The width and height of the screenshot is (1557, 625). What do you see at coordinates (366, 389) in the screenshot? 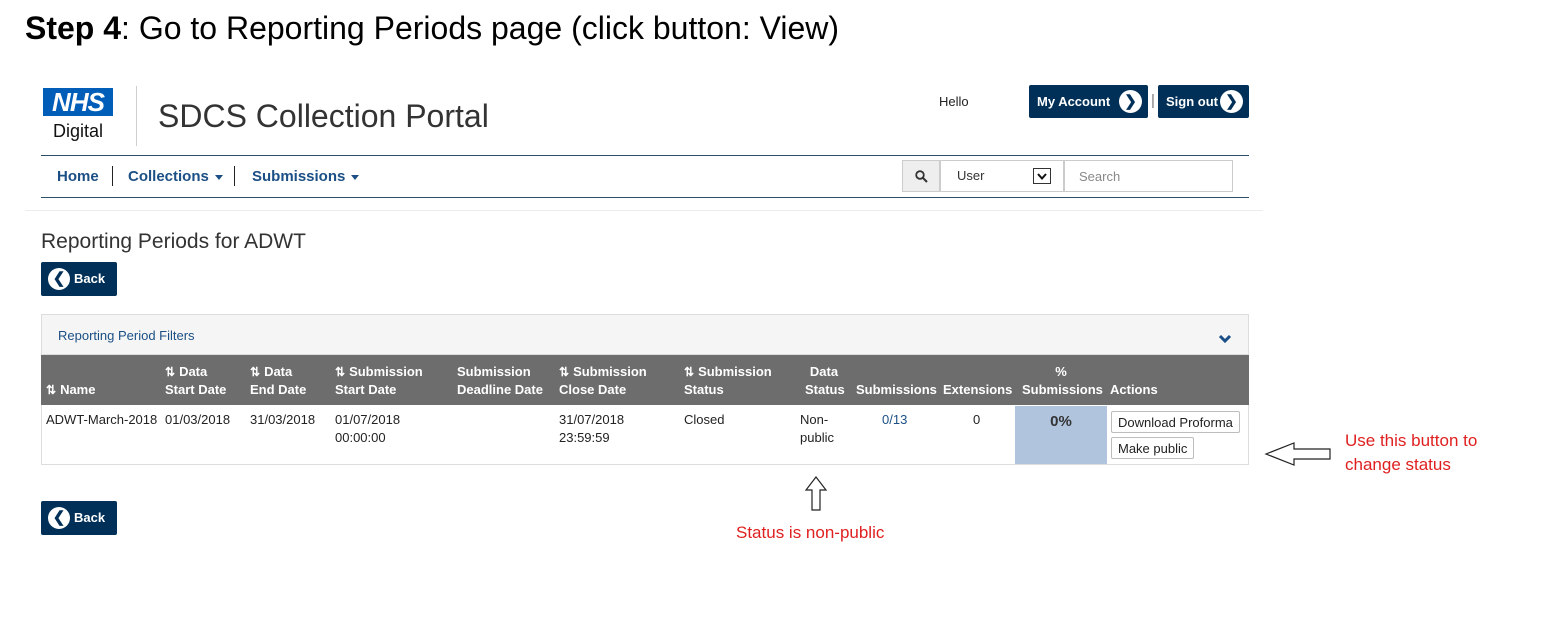
I see `col-submission-start-line2: Start Date` at bounding box center [366, 389].